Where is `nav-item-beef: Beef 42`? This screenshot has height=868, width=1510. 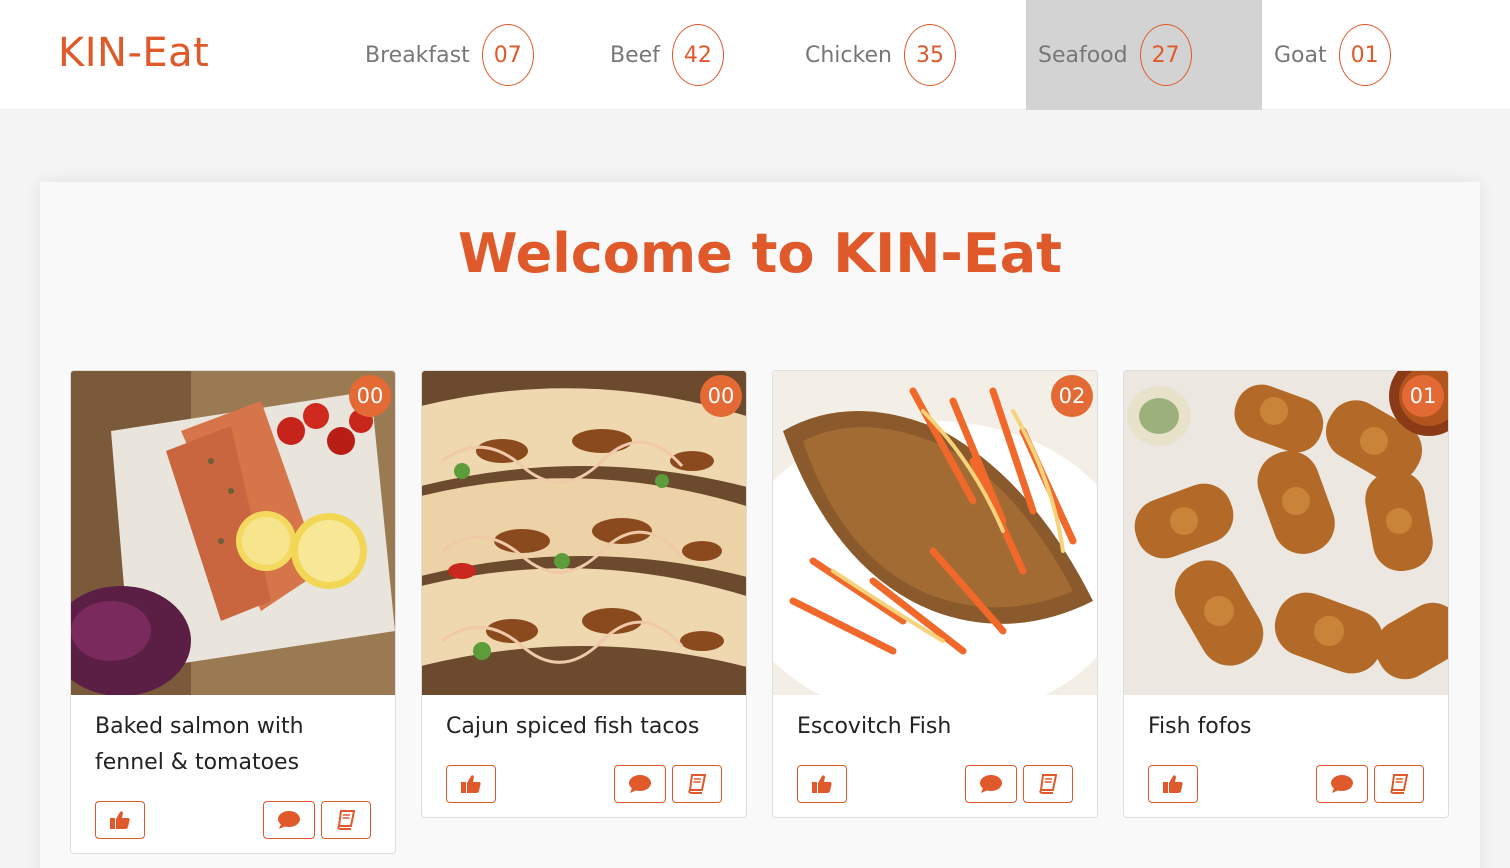
nav-item-beef: Beef 42 is located at coordinates (661, 55).